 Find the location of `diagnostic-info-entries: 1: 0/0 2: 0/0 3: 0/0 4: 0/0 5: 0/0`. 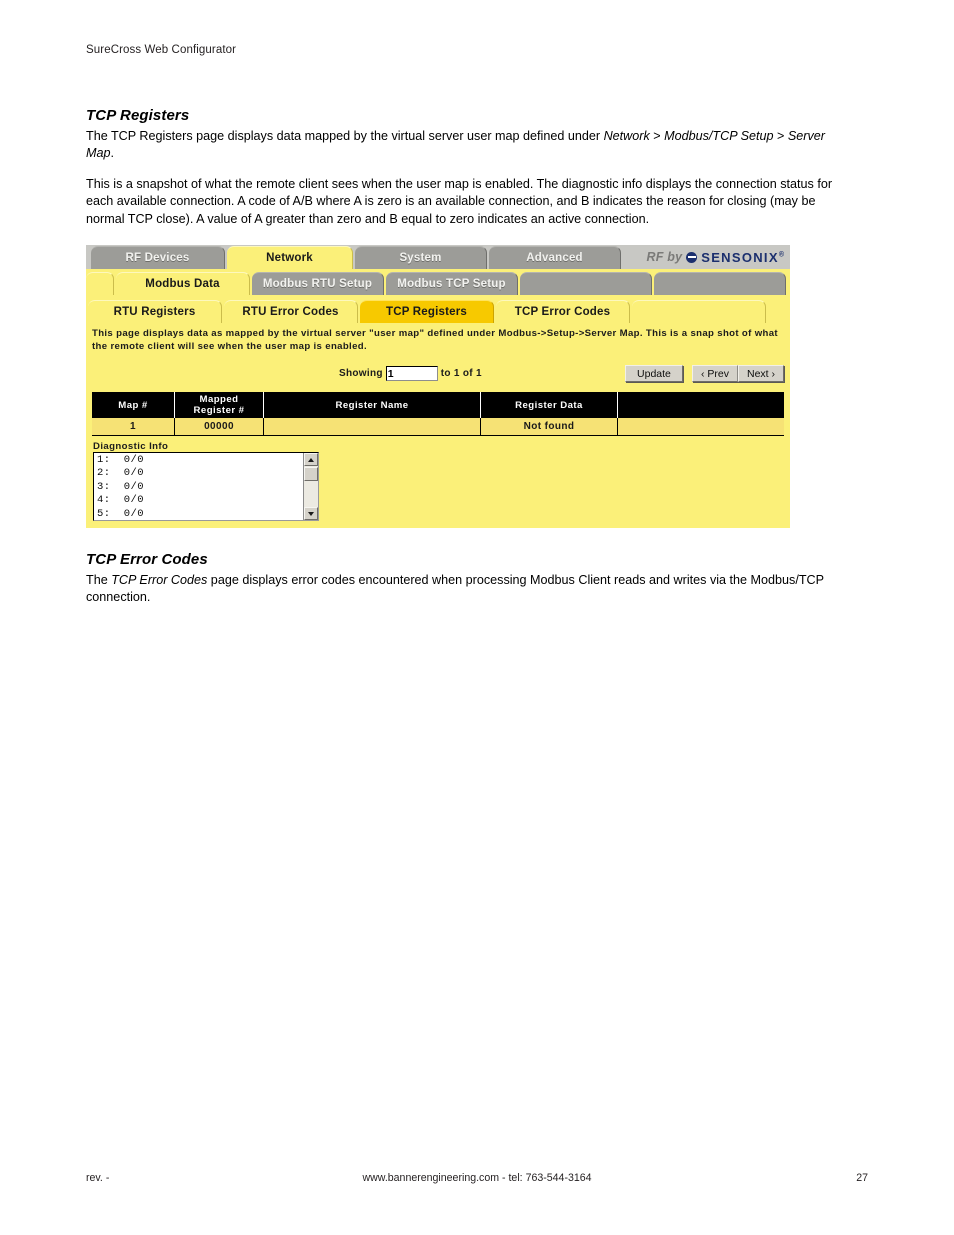

diagnostic-info-entries: 1: 0/0 2: 0/0 3: 0/0 4: 0/0 5: 0/0 is located at coordinates (199, 486).